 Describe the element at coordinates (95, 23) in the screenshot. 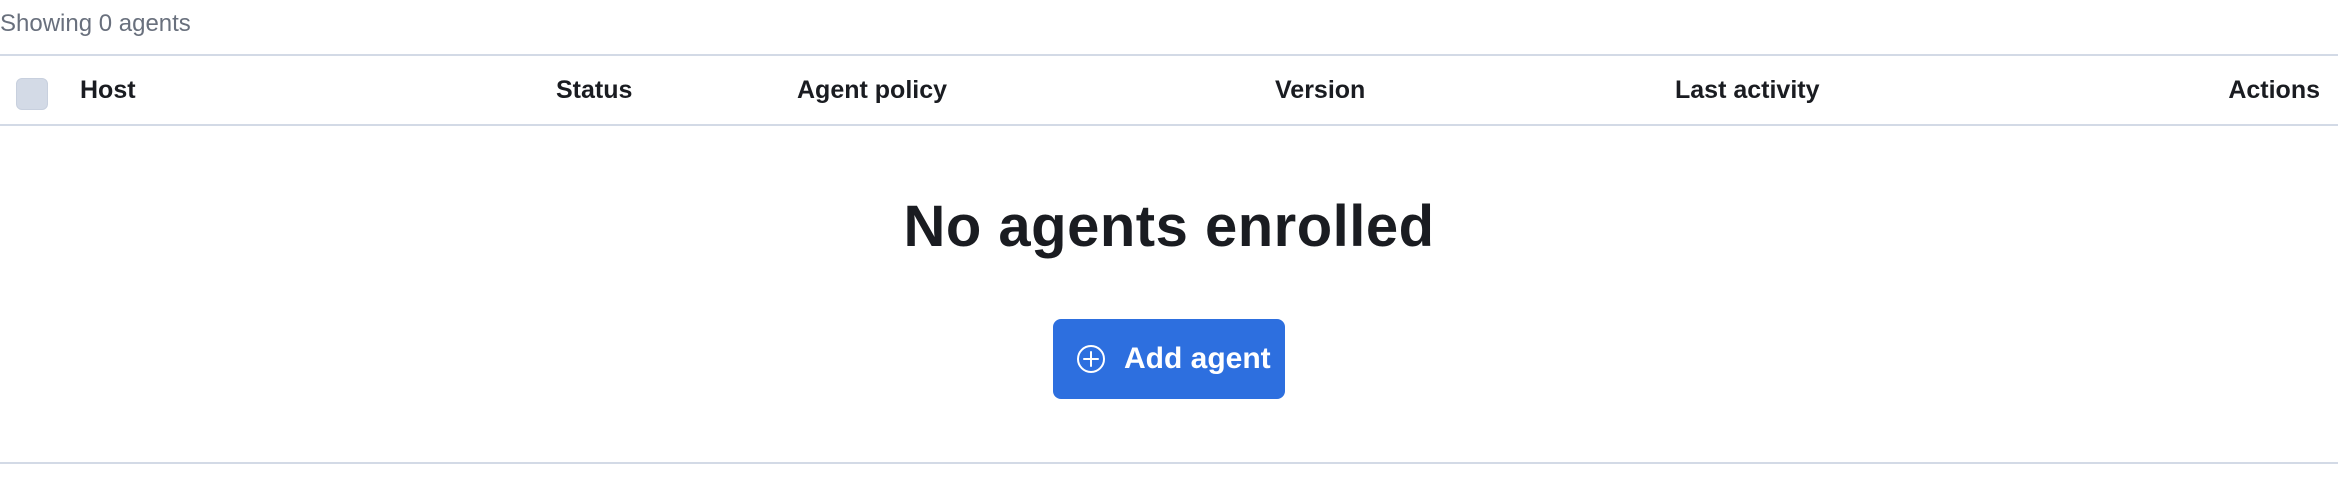

I see `agent-count-summary: Showing 0 agents` at that location.